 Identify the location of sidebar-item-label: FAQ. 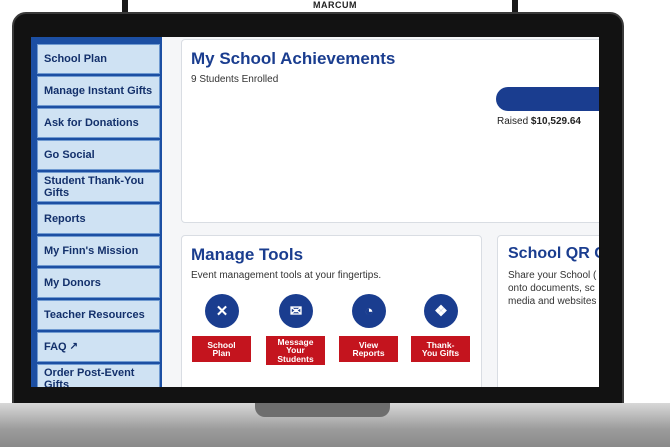
(55, 347).